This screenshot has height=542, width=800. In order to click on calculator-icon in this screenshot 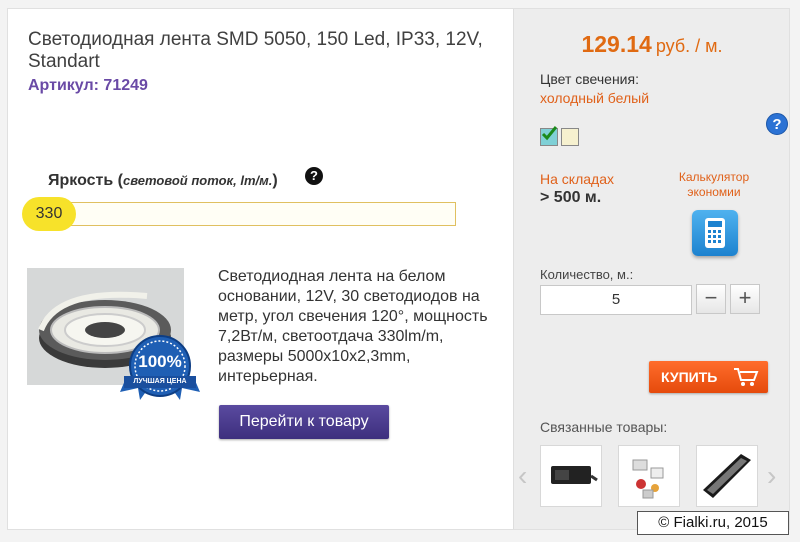, I will do `click(715, 233)`.